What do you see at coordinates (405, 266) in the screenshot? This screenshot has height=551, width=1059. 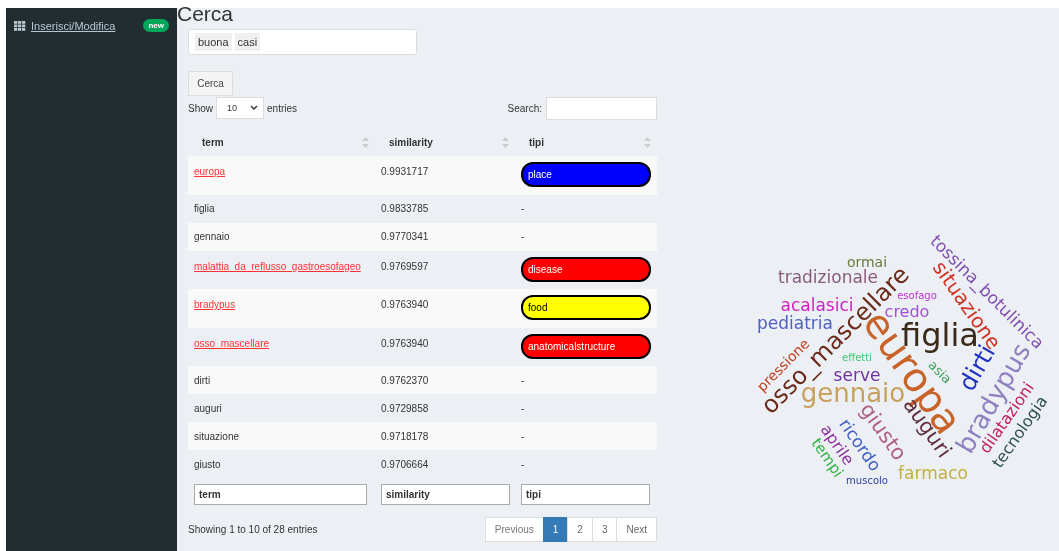 I see `similarity-value: 0.9769597` at bounding box center [405, 266].